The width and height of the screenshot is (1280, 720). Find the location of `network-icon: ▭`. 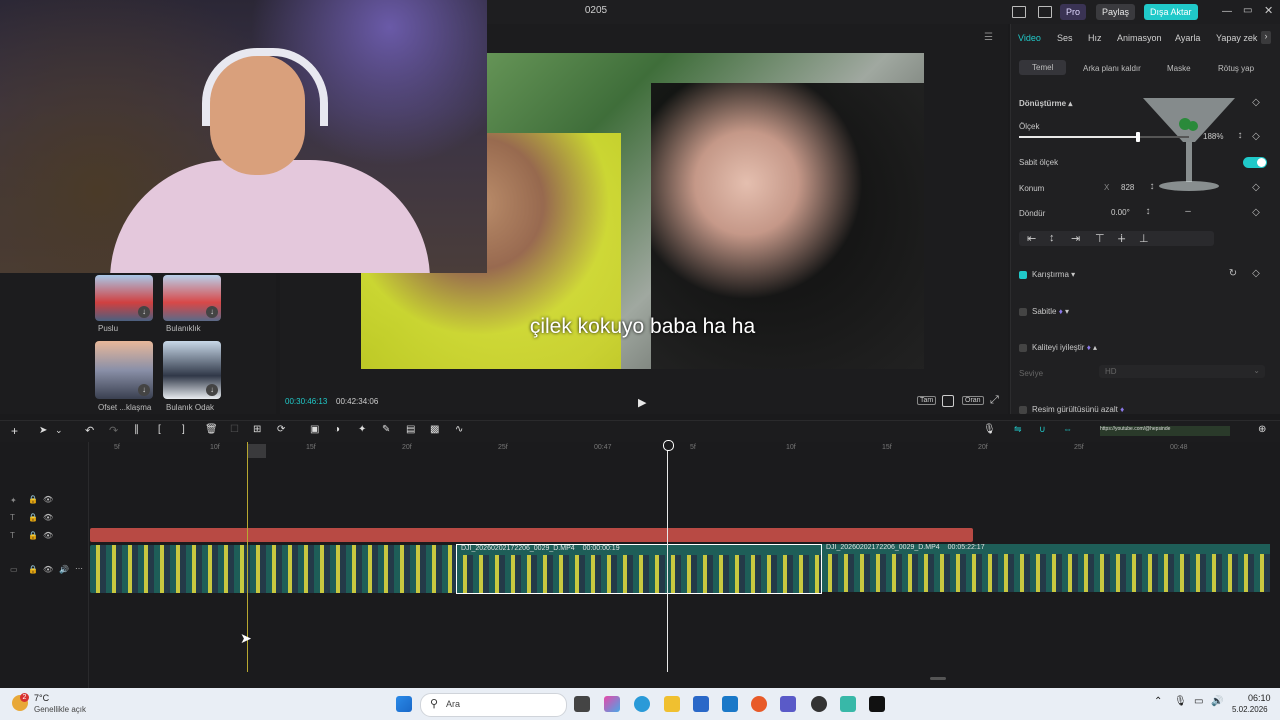

network-icon: ▭ is located at coordinates (1198, 701).